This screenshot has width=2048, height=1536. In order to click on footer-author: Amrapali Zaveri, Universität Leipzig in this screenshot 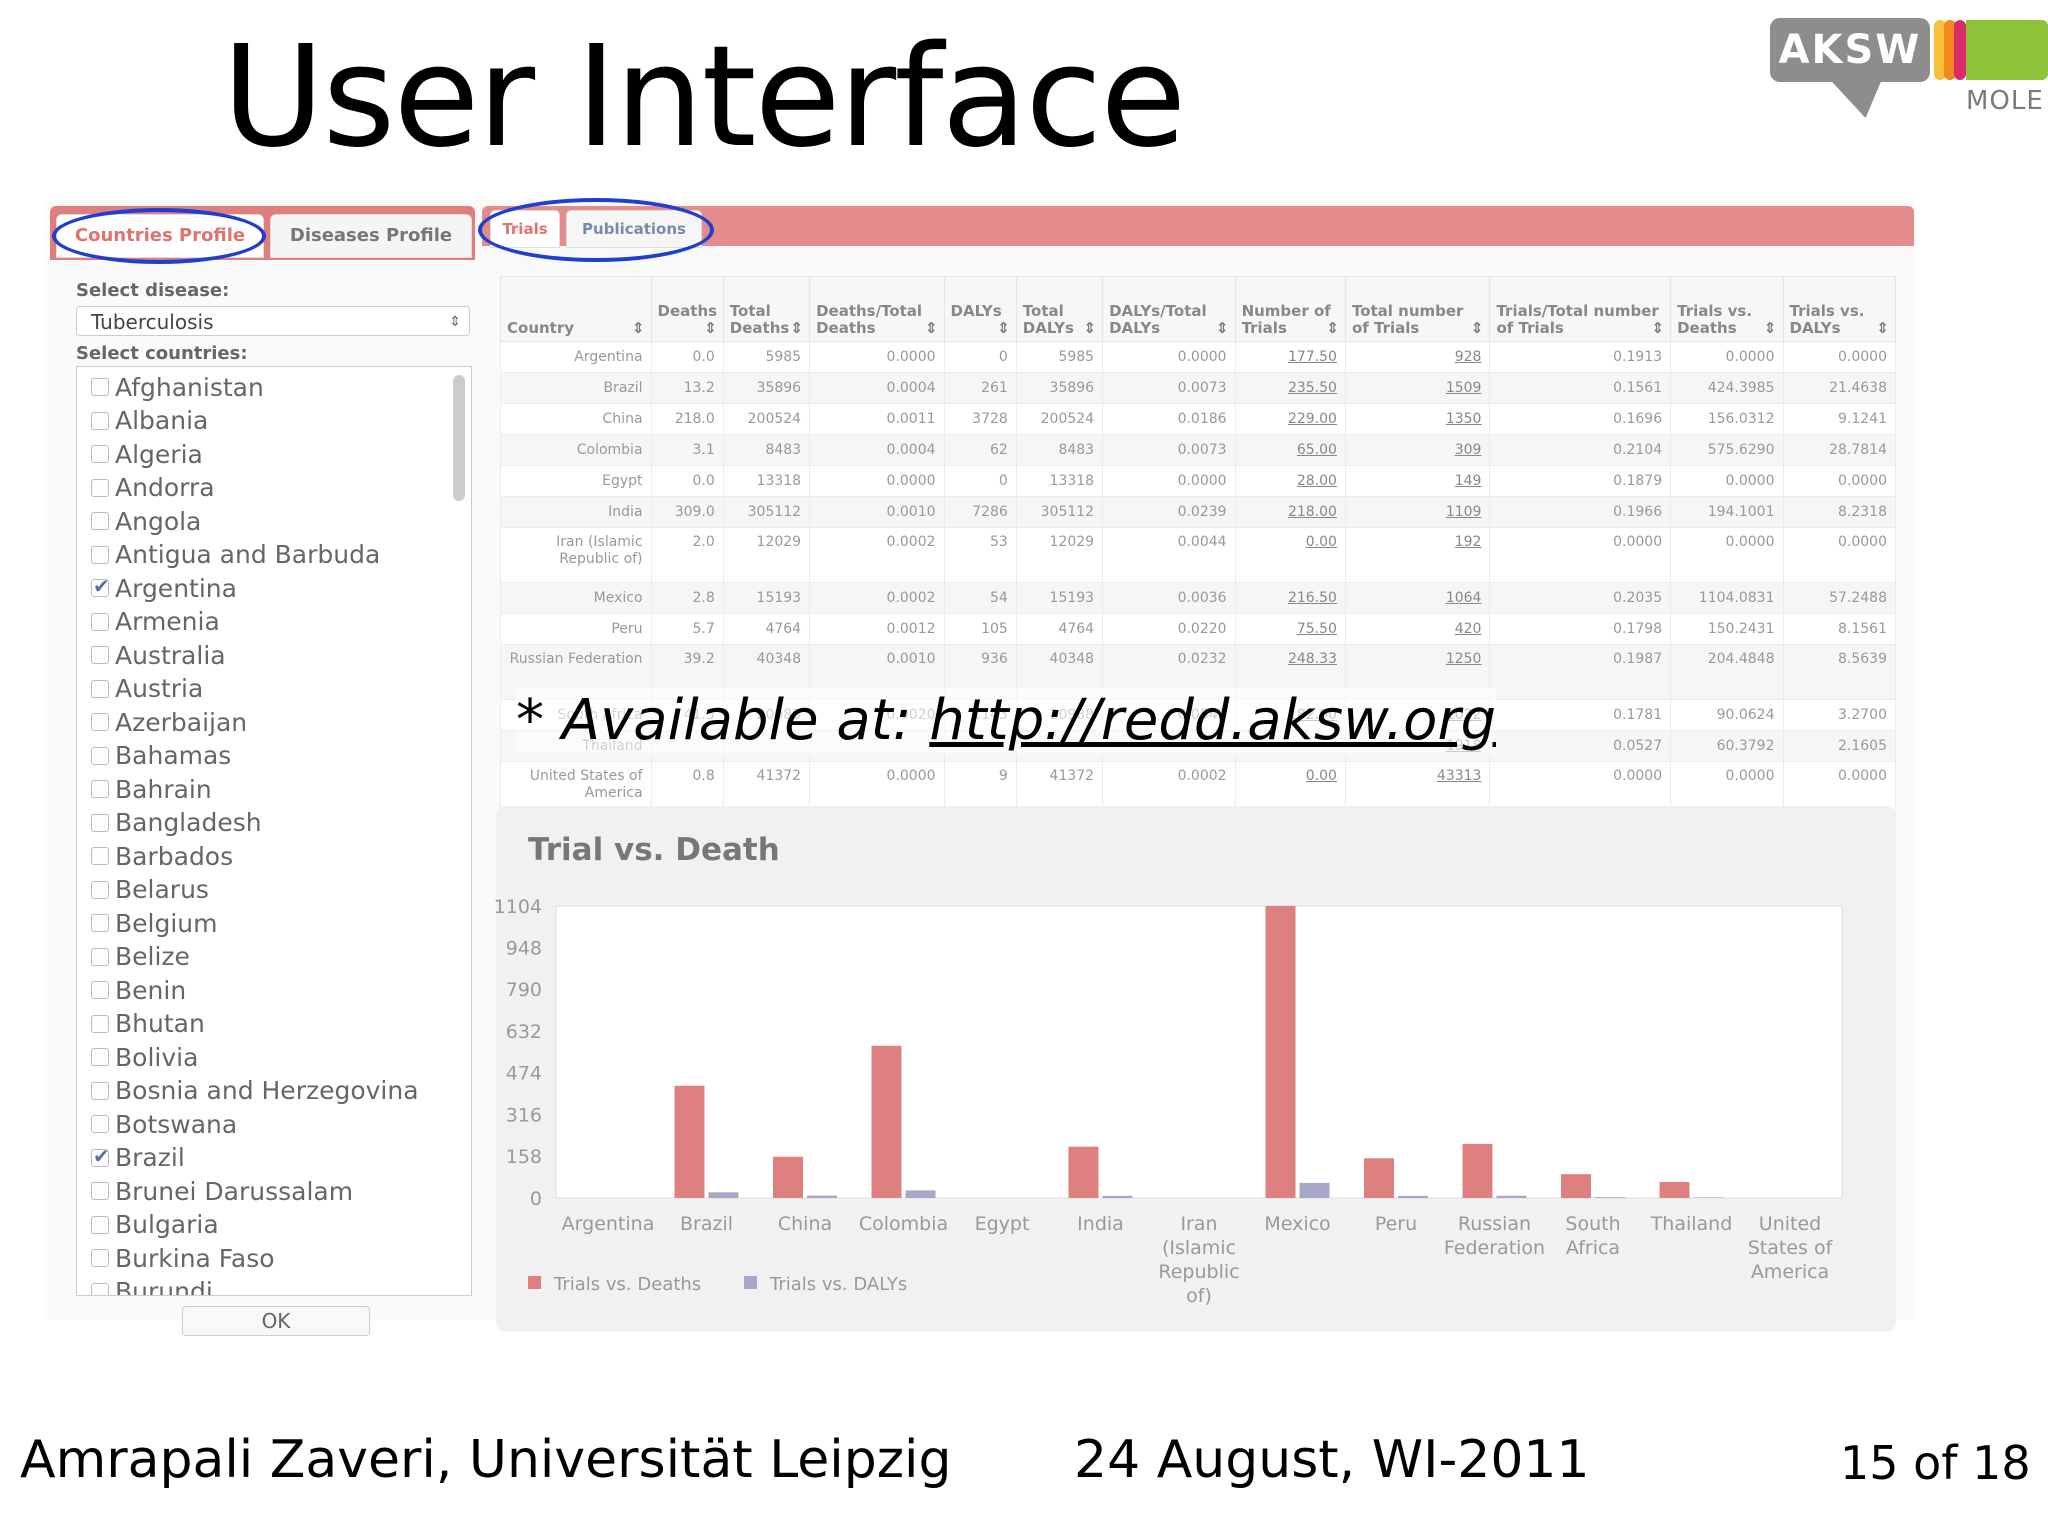, I will do `click(486, 1460)`.